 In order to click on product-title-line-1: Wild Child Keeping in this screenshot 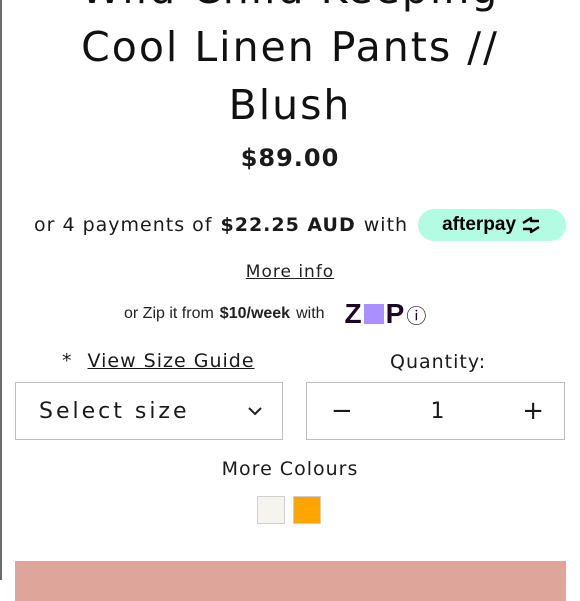, I will do `click(290, 9)`.